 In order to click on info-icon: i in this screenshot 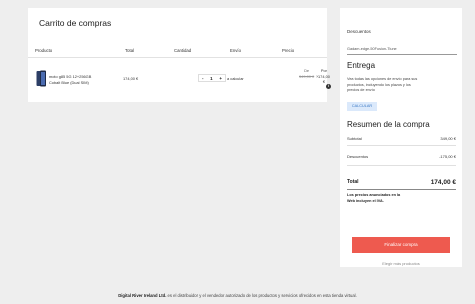, I will do `click(328, 86)`.